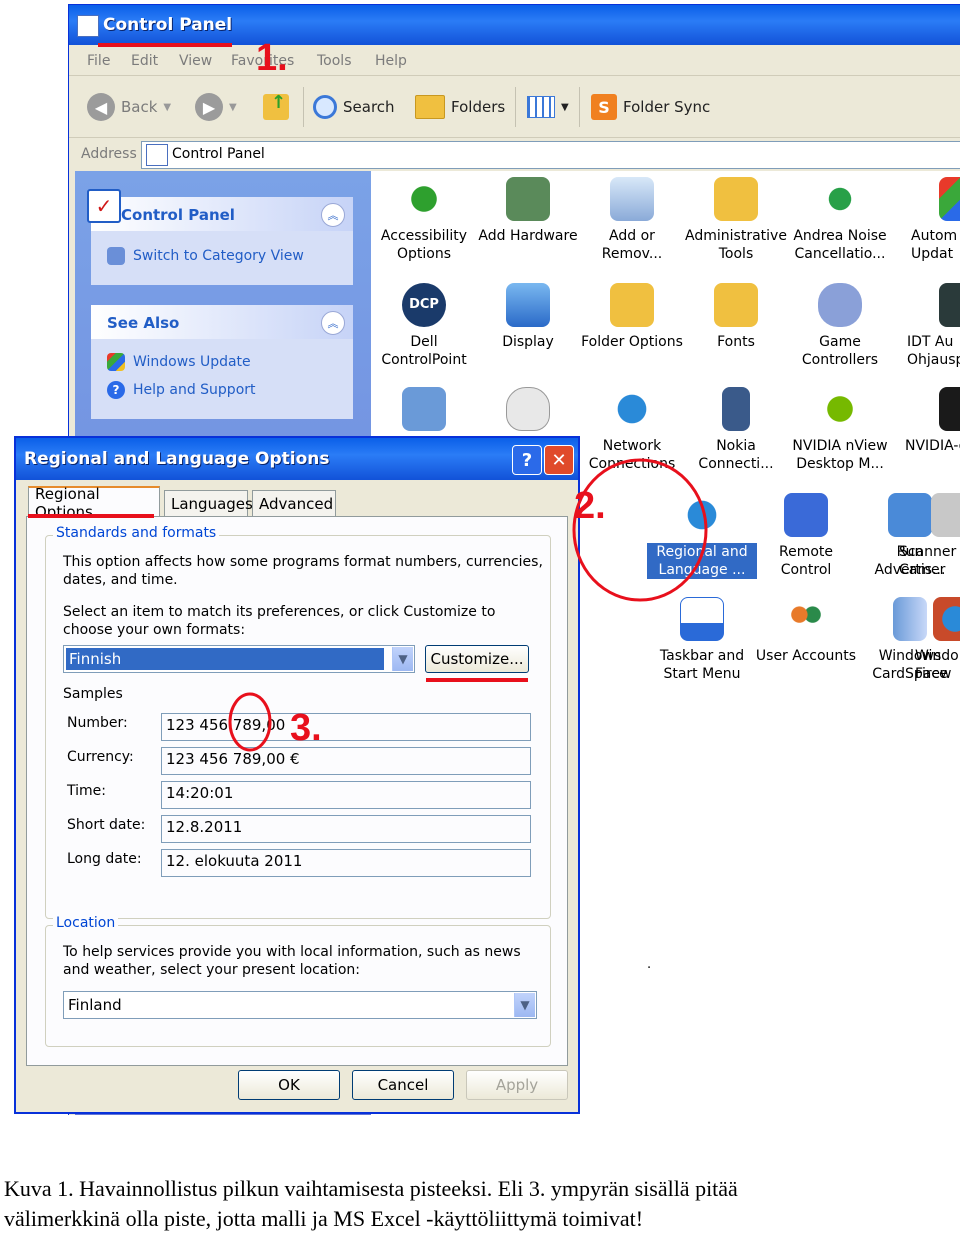 This screenshot has height=1234, width=960. Describe the element at coordinates (250, 722) in the screenshot. I see `circle-decimal-separator` at that location.